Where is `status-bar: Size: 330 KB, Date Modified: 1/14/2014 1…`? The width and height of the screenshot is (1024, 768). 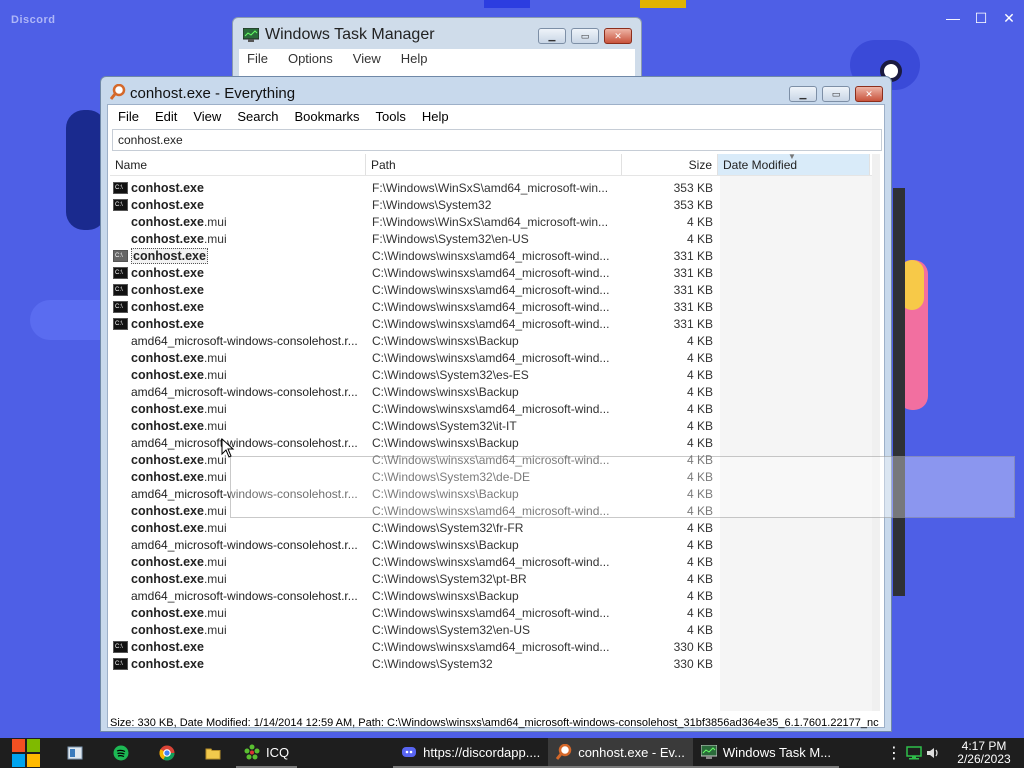 status-bar: Size: 330 KB, Date Modified: 1/14/2014 1… is located at coordinates (494, 723).